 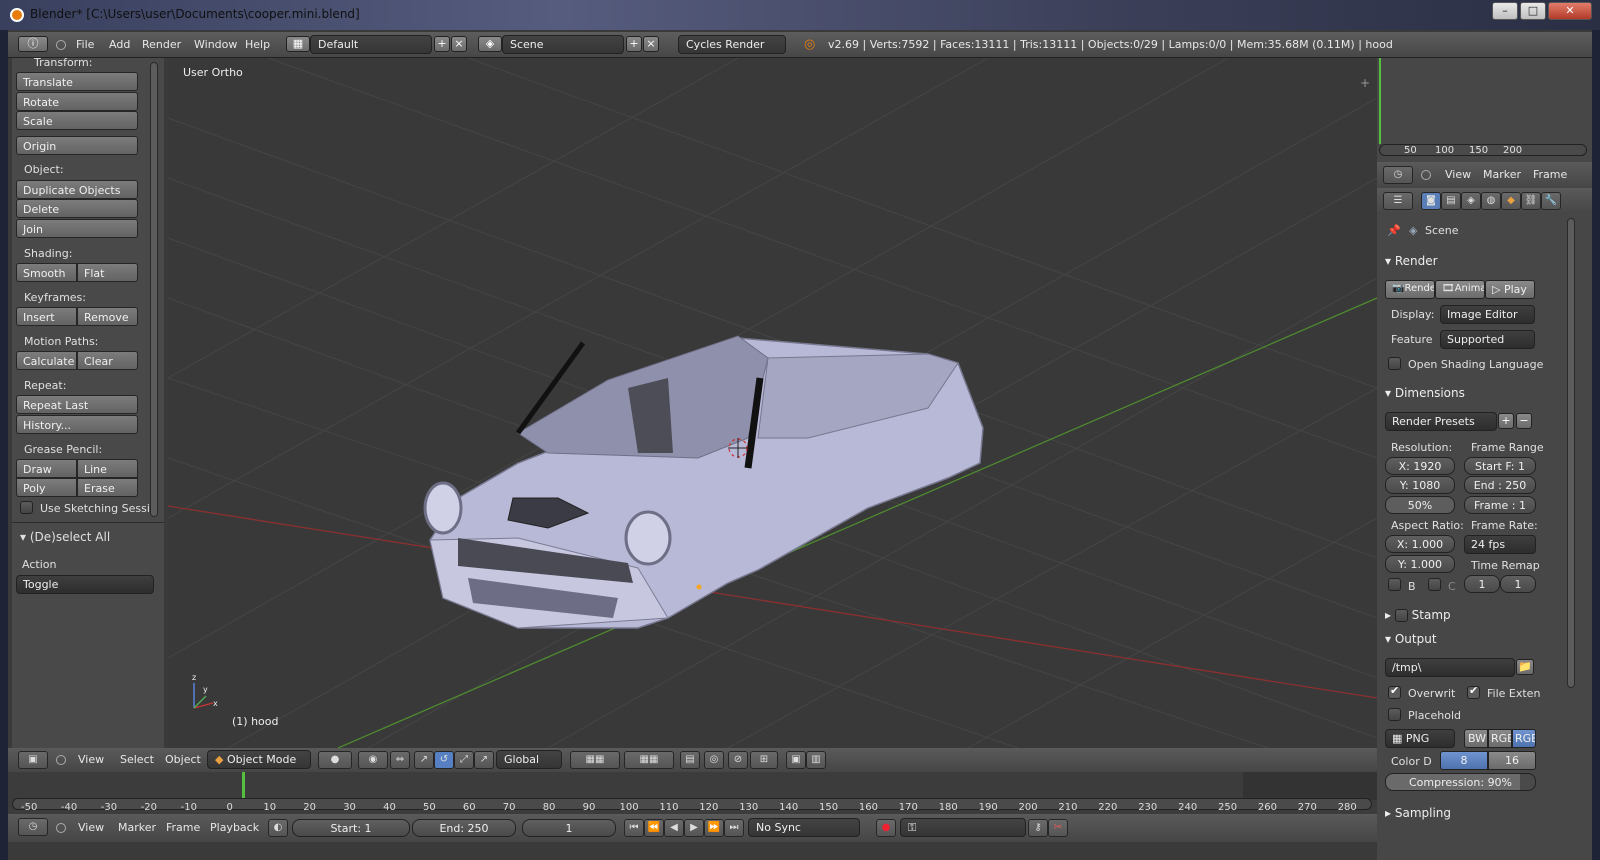 I want to click on timeline-scrollbar, so click(x=692, y=804).